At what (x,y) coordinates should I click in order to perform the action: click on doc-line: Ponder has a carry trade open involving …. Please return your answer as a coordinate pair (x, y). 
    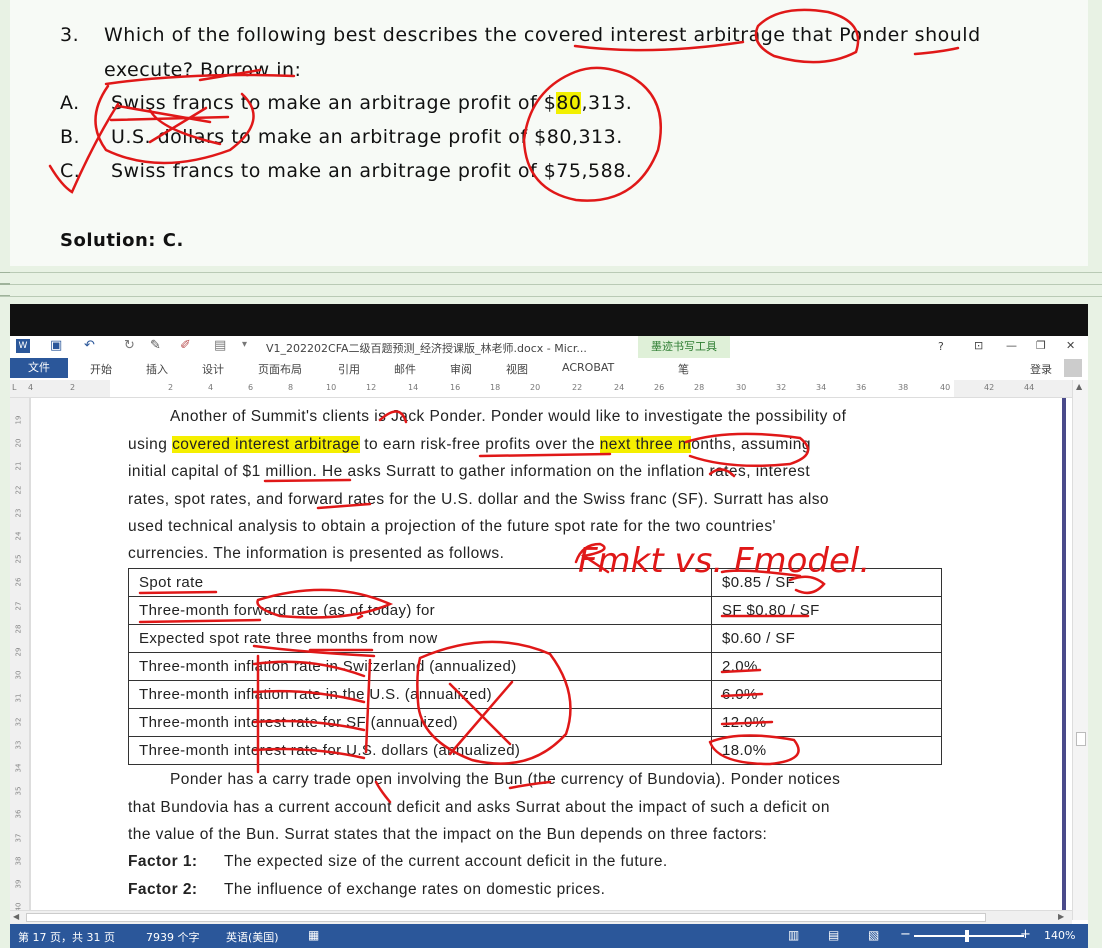
    Looking at the image, I should click on (505, 779).